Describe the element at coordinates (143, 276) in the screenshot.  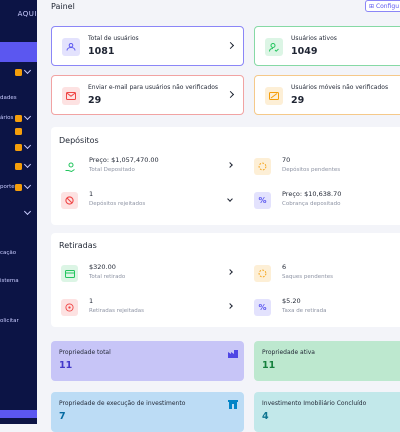
I see `withdraw-row-total: $320.00 Total retirado` at that location.